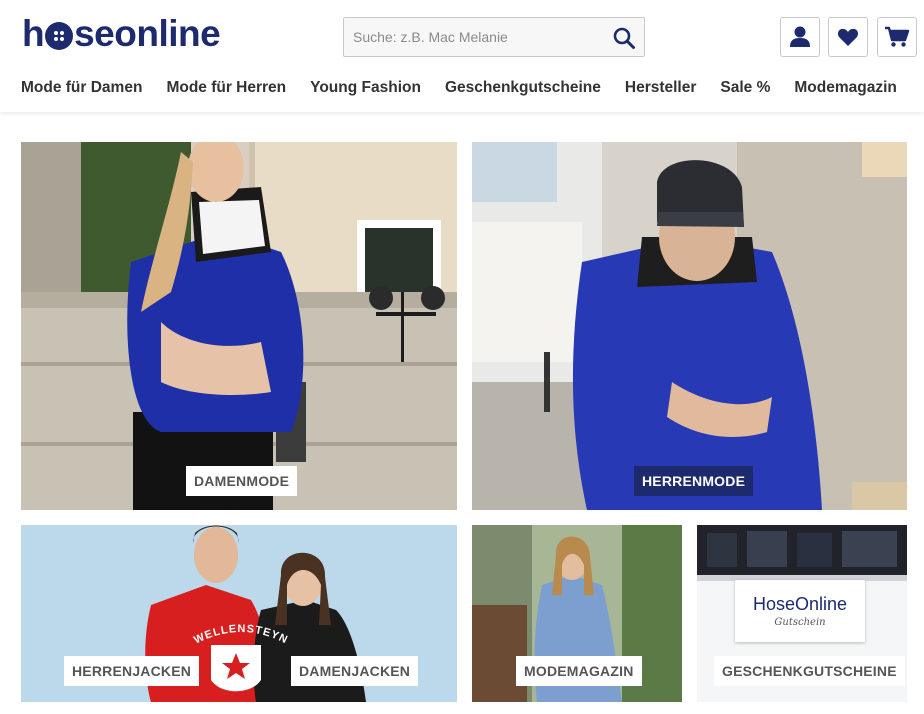  I want to click on tile-label-geschenkgutscheine: GESCHENKGUTSCHEINE, so click(809, 671).